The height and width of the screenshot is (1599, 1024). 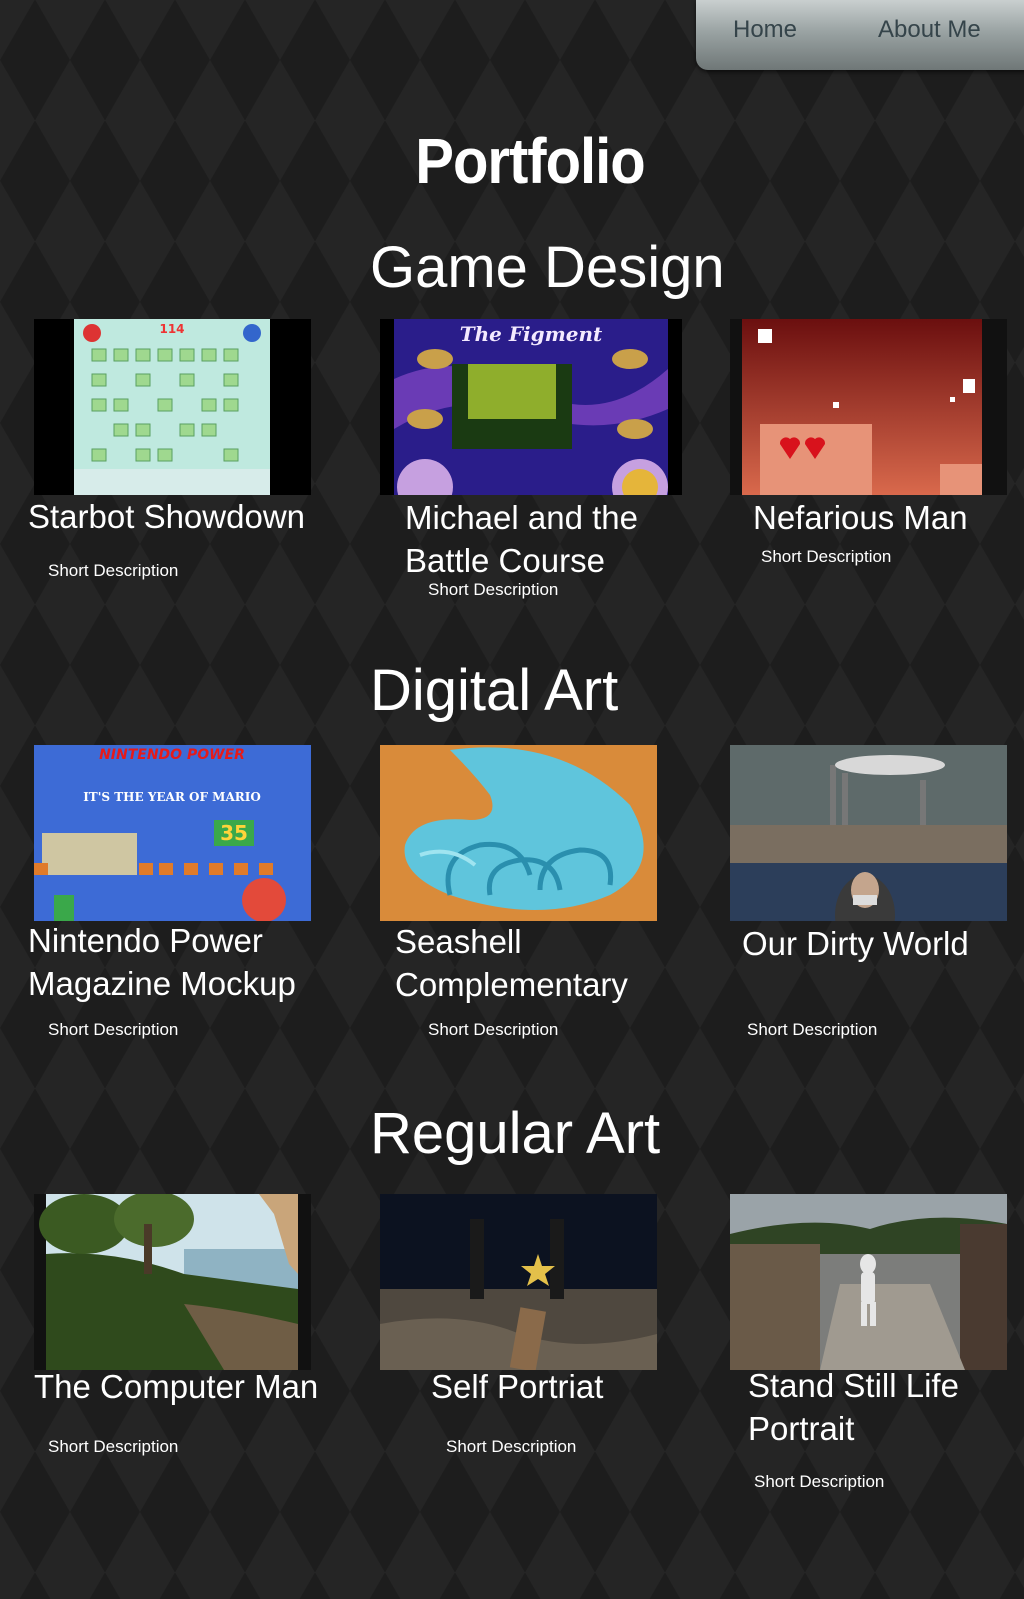 I want to click on self-portrait-render, so click(x=518, y=1282).